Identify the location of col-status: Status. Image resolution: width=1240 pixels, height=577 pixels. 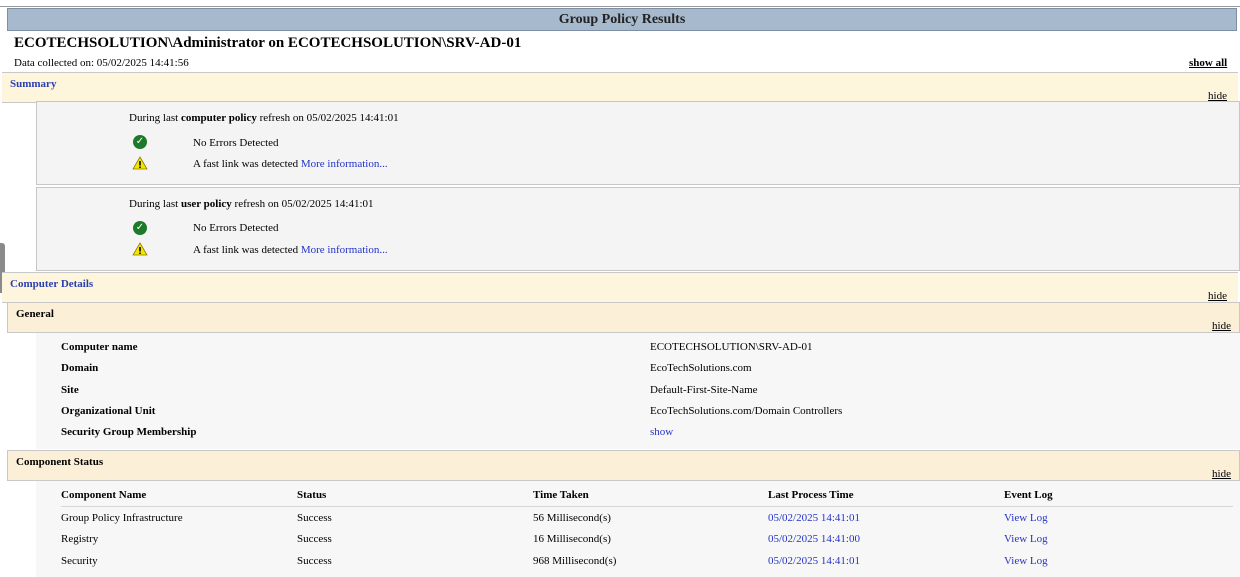
(312, 495).